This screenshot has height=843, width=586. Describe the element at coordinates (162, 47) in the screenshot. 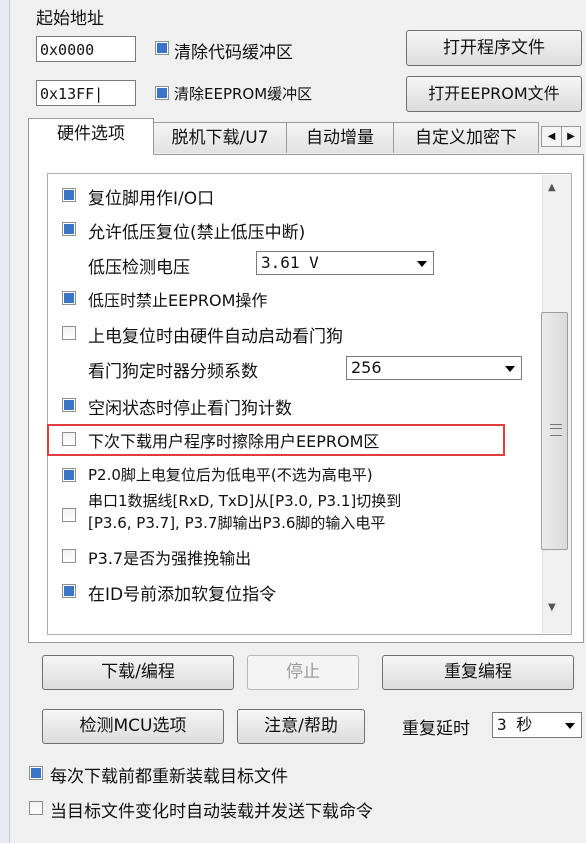

I see `clear-code-checkbox: ✓` at that location.